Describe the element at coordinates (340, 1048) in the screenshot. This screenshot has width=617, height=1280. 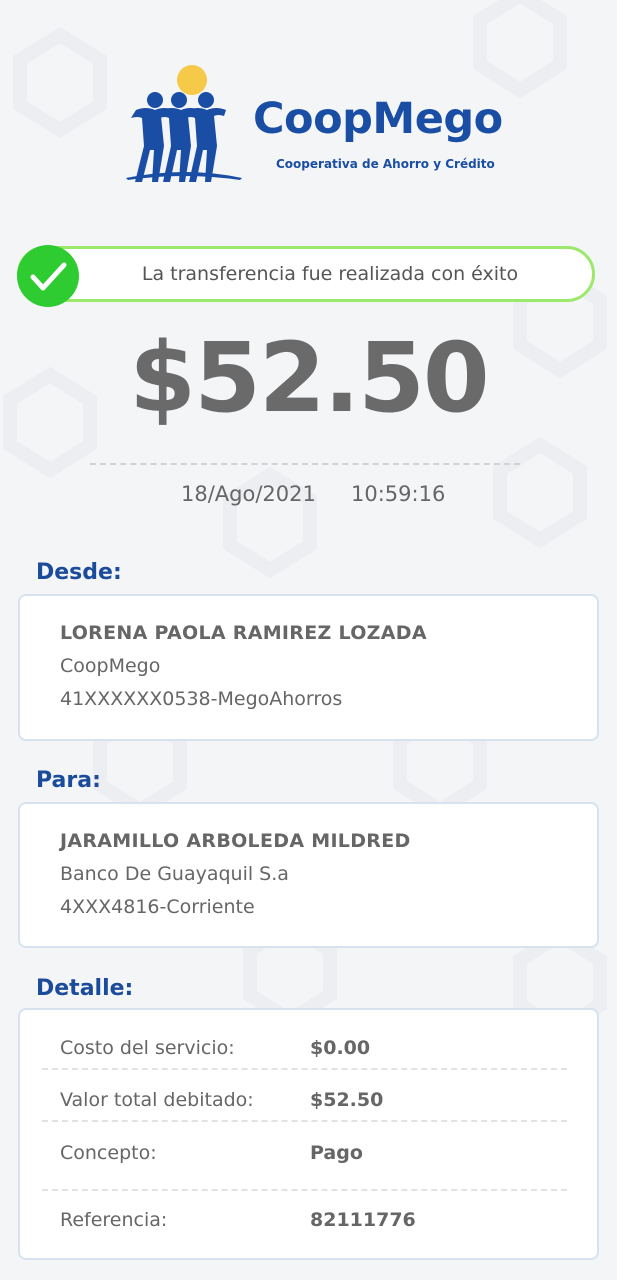
I see `detail-value: $0.00` at that location.